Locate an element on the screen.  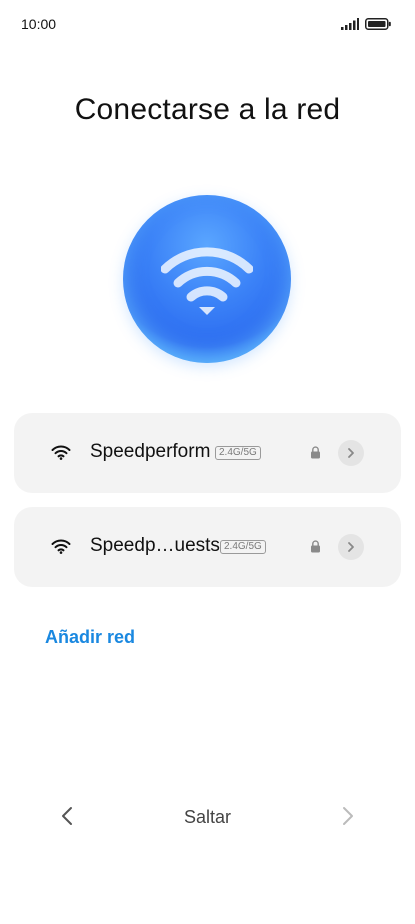
network-item: Speedperform 2.4G/5G is located at coordinates (207, 453).